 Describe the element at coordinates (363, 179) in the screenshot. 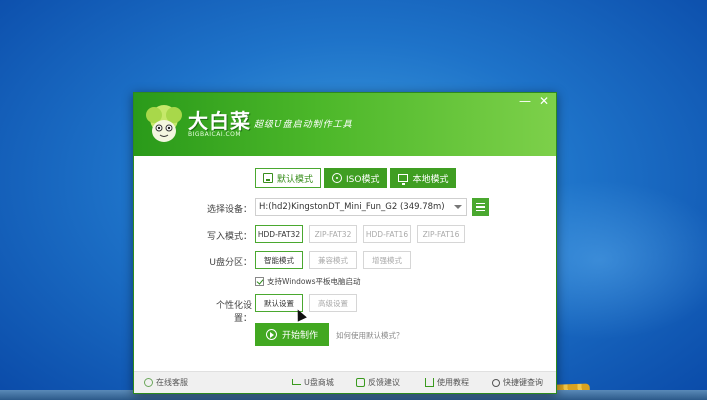

I see `tab-iso-mode-label: ISO模式` at that location.